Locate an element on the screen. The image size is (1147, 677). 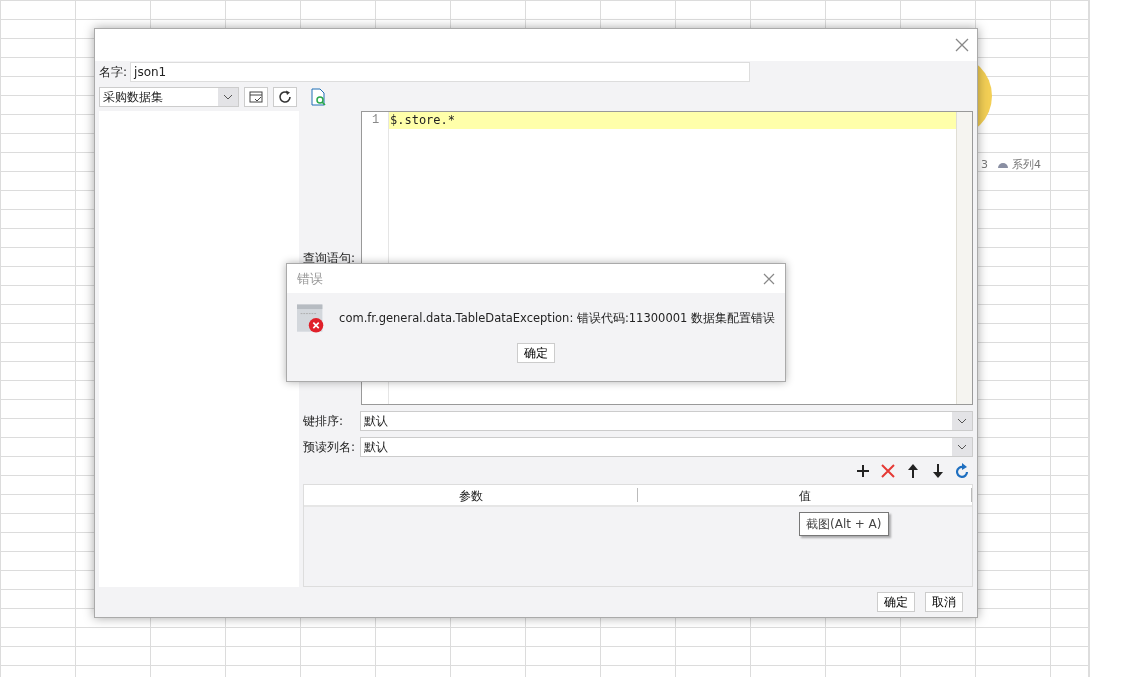
window-check-icon is located at coordinates (256, 97).